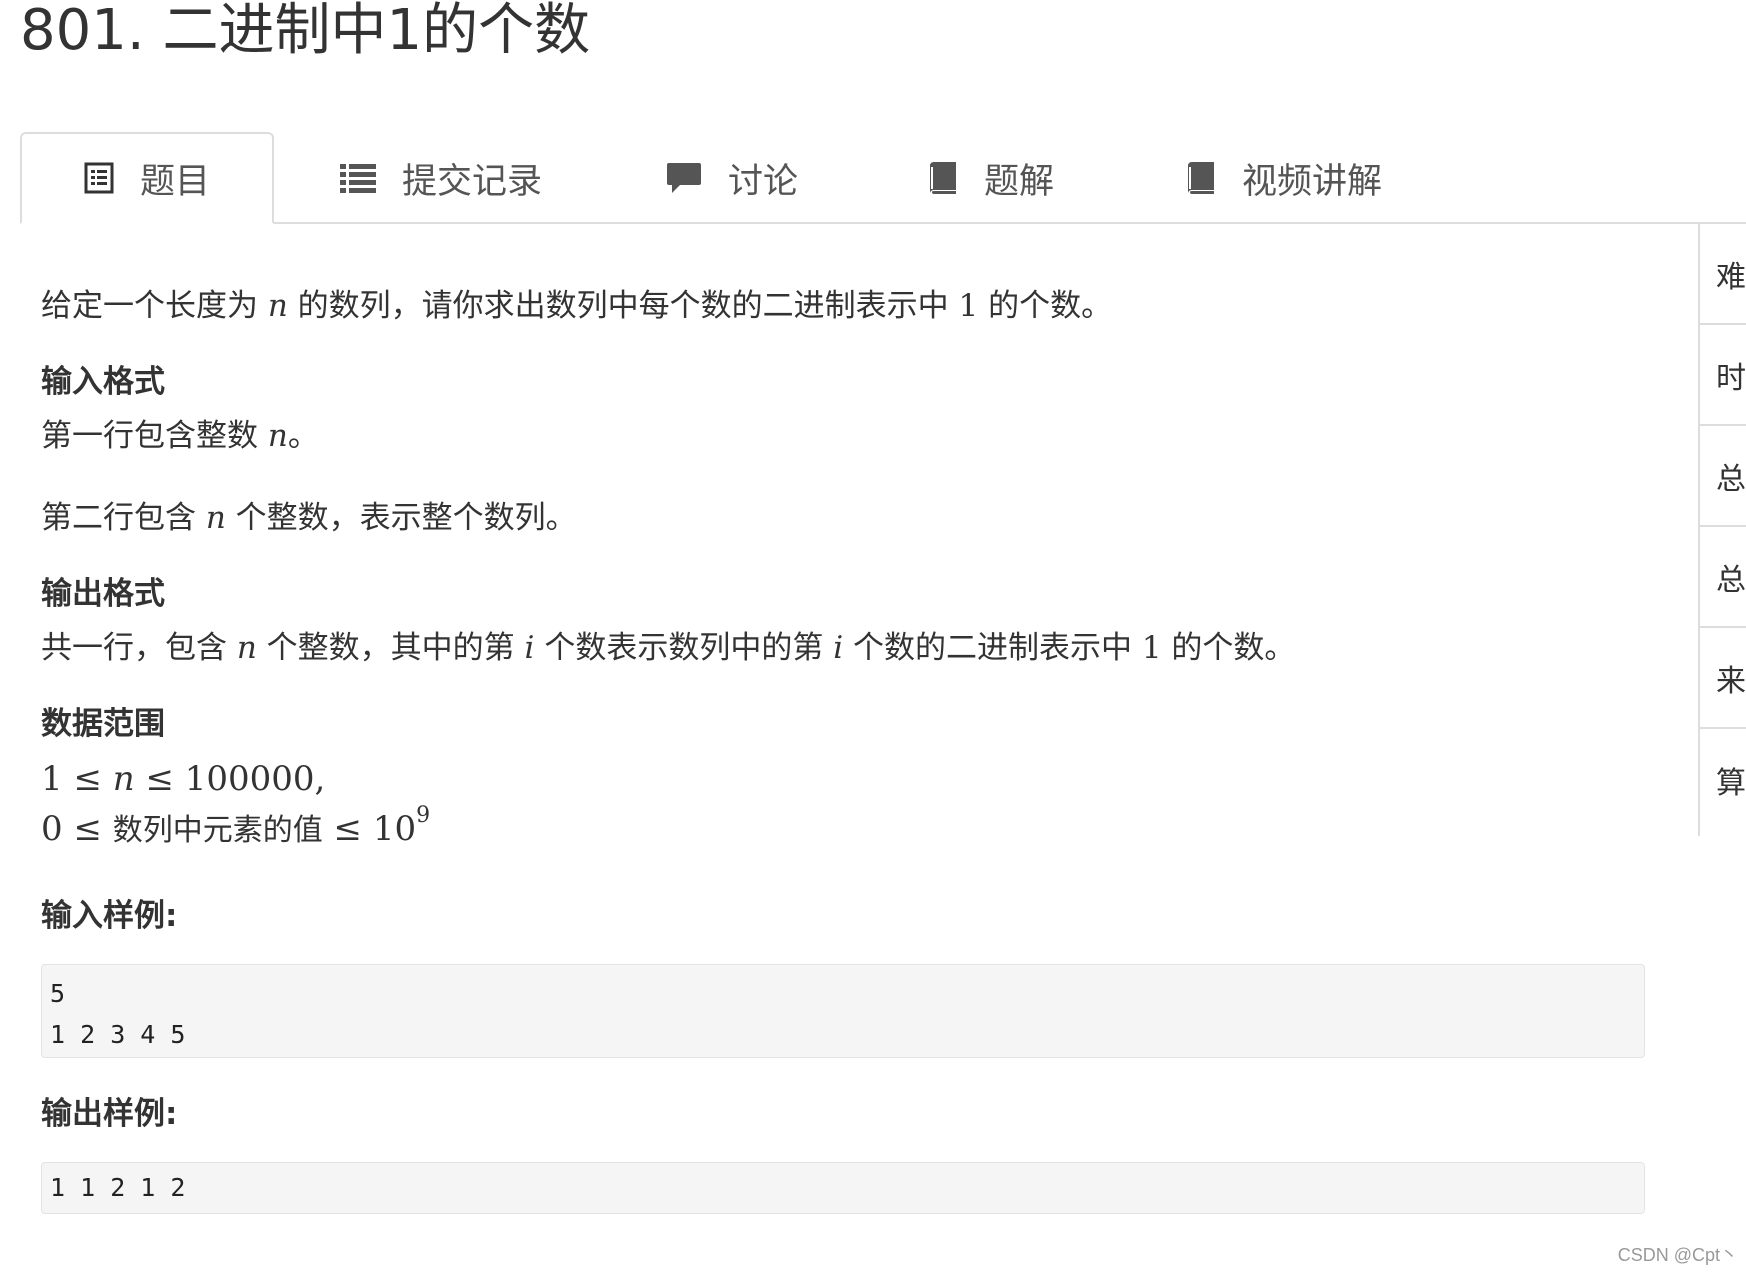 Image resolution: width=1746 pixels, height=1275 pixels. Describe the element at coordinates (174, 181) in the screenshot. I see `tab-label: 题目` at that location.